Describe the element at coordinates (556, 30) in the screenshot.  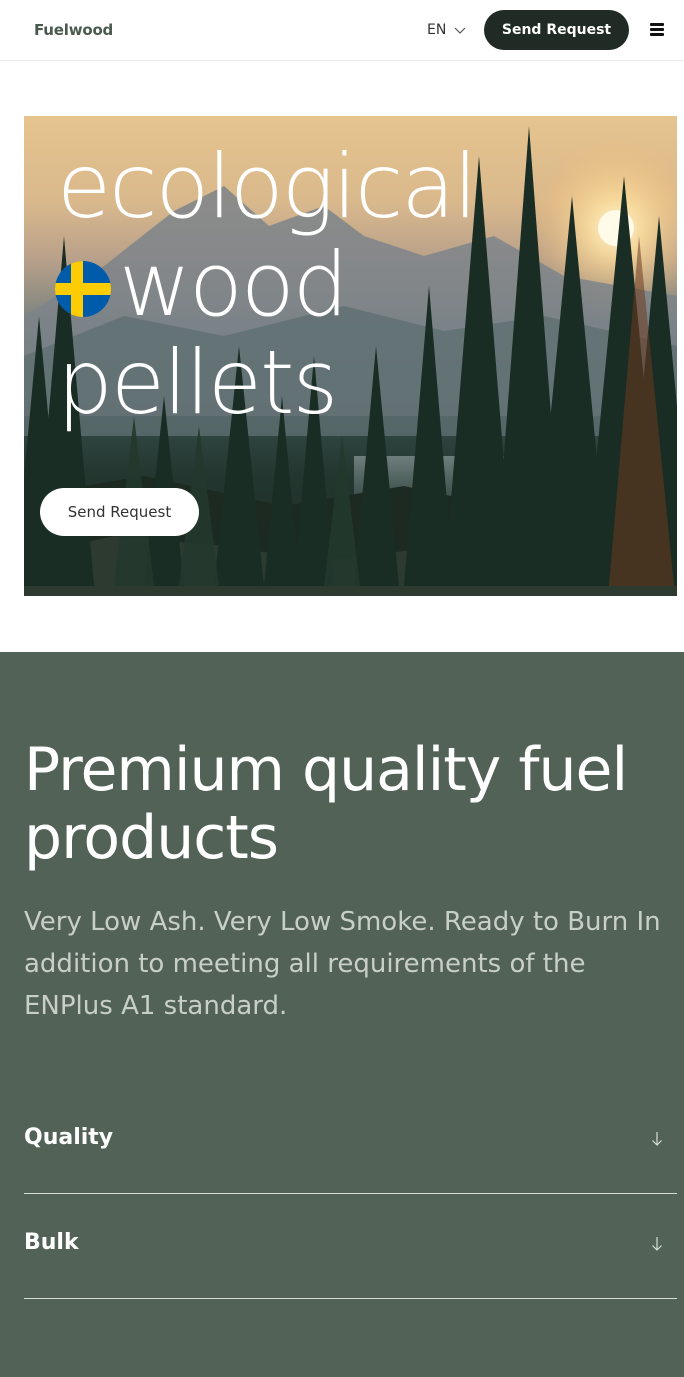
I see `send-request-button: Send Request` at that location.